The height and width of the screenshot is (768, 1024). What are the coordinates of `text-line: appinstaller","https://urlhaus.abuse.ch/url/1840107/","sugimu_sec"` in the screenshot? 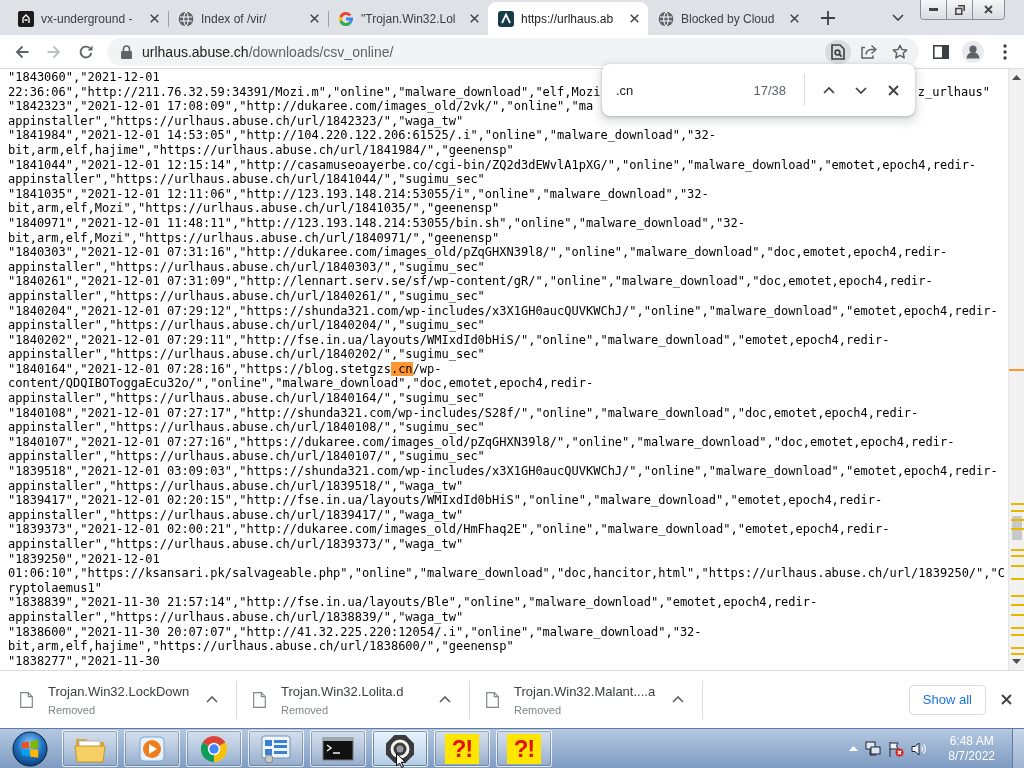 It's located at (247, 457).